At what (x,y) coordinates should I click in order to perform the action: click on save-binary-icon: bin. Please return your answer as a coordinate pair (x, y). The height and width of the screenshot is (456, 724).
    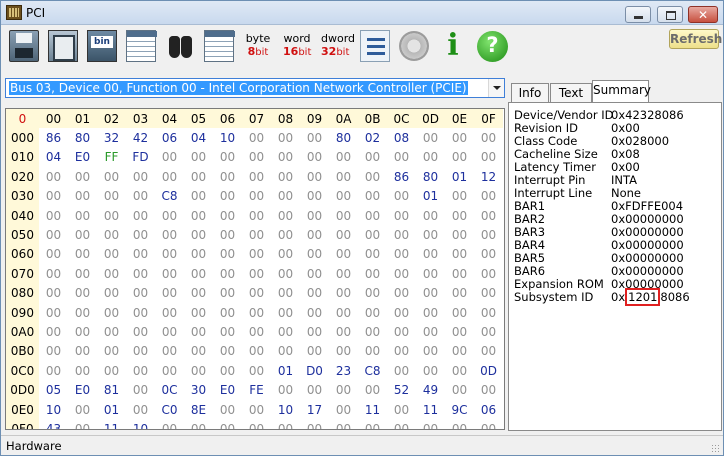
    Looking at the image, I should click on (102, 46).